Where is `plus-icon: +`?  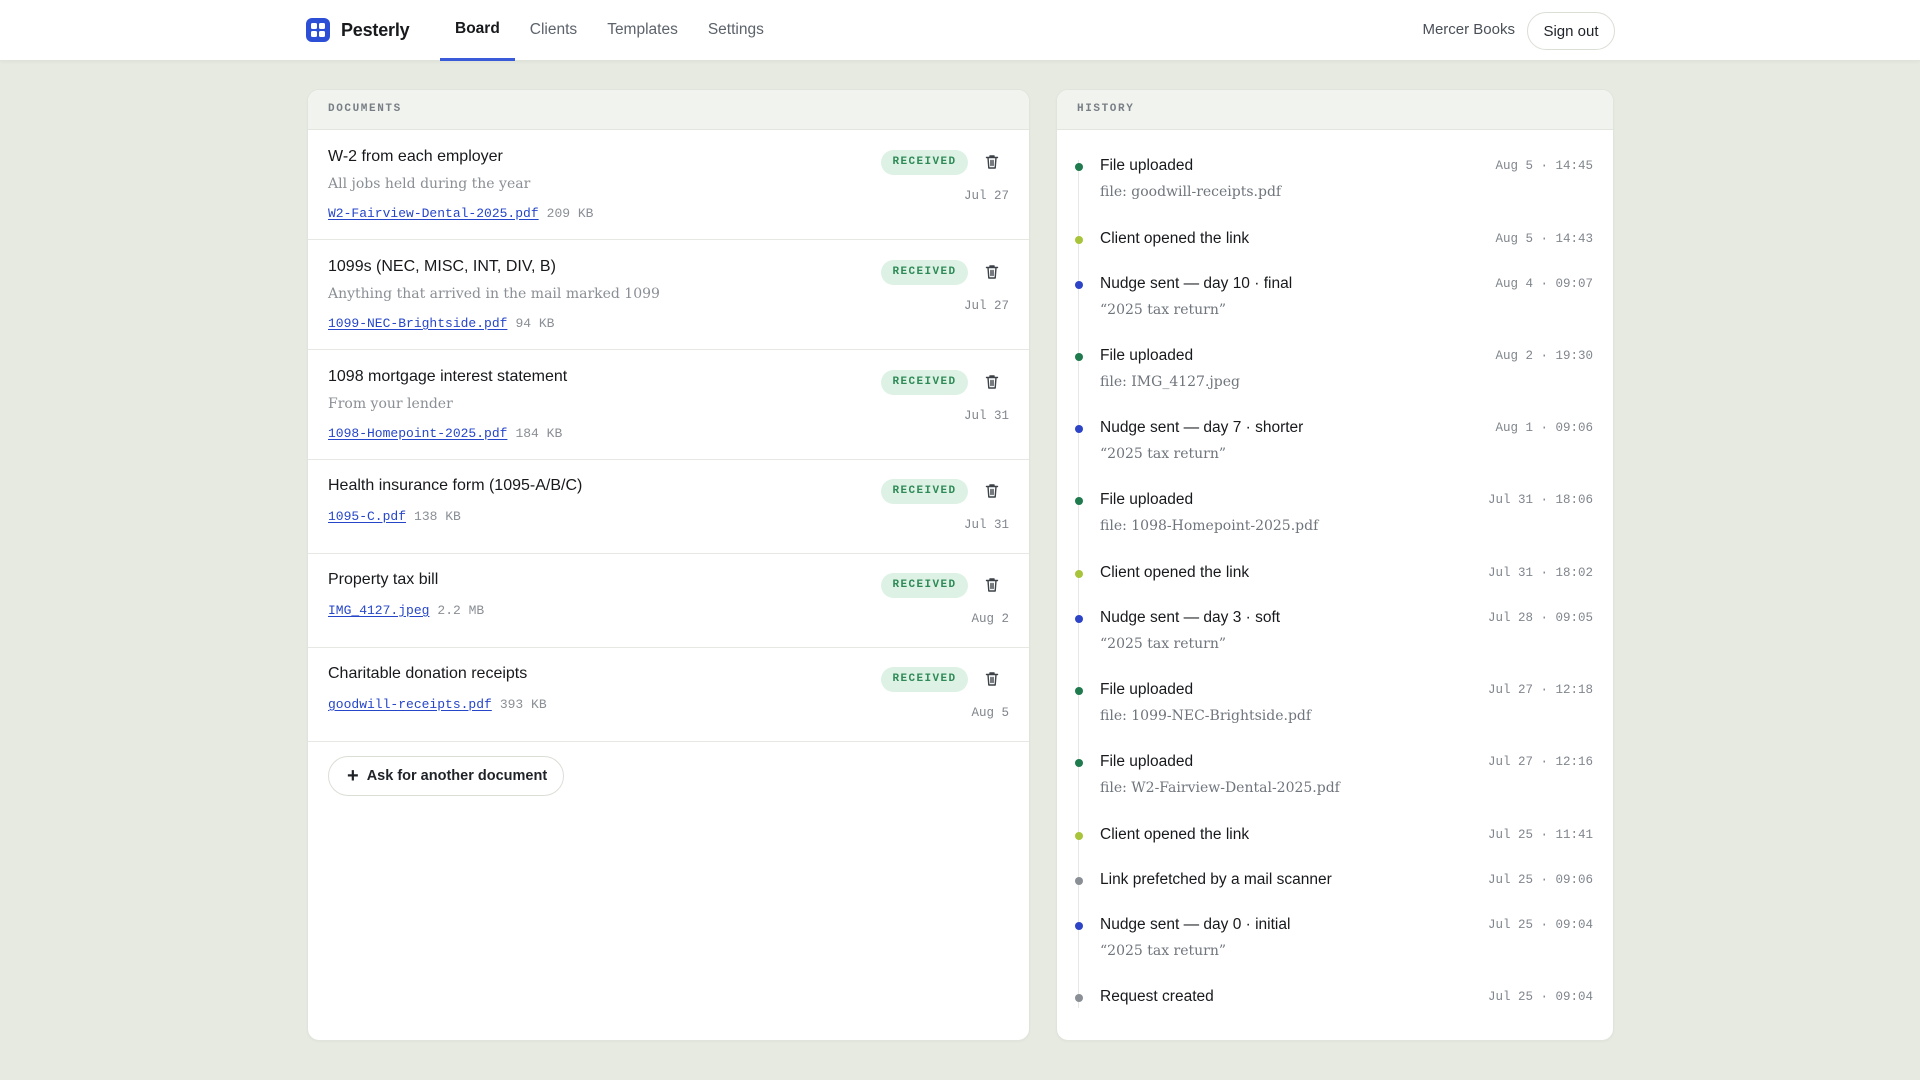 plus-icon: + is located at coordinates (353, 776).